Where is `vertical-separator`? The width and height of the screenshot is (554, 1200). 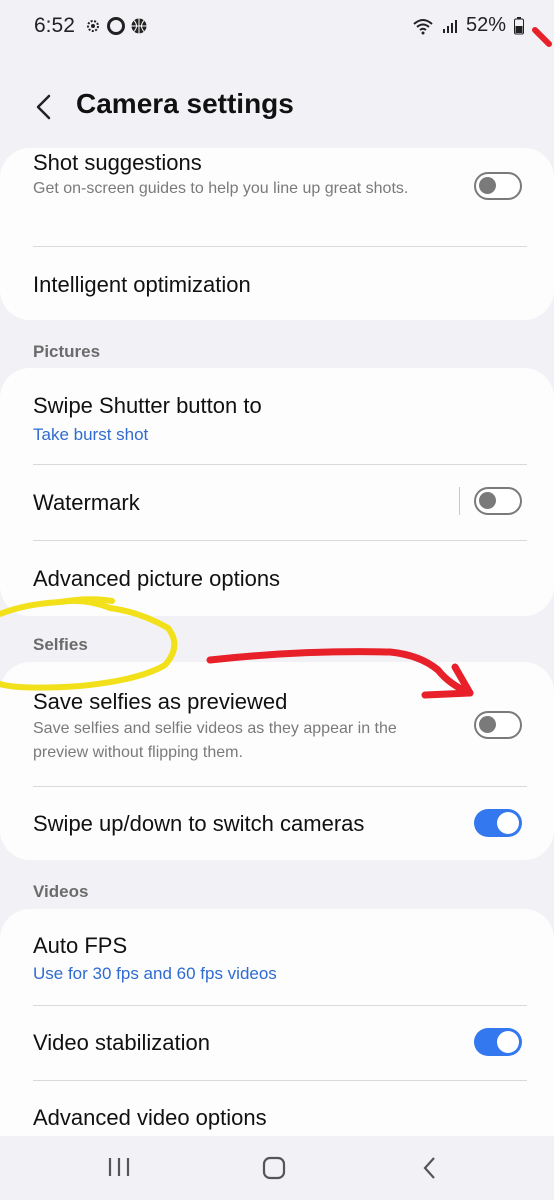 vertical-separator is located at coordinates (459, 501).